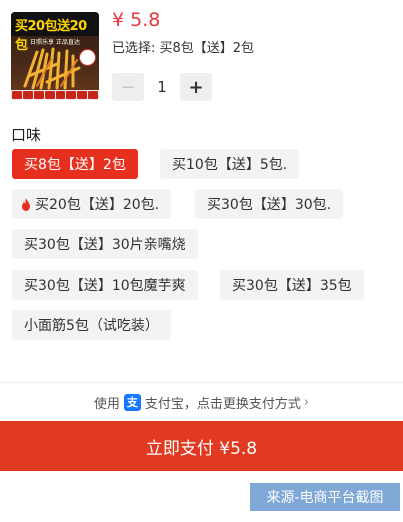 The width and height of the screenshot is (403, 522). I want to click on package-strip, so click(55, 95).